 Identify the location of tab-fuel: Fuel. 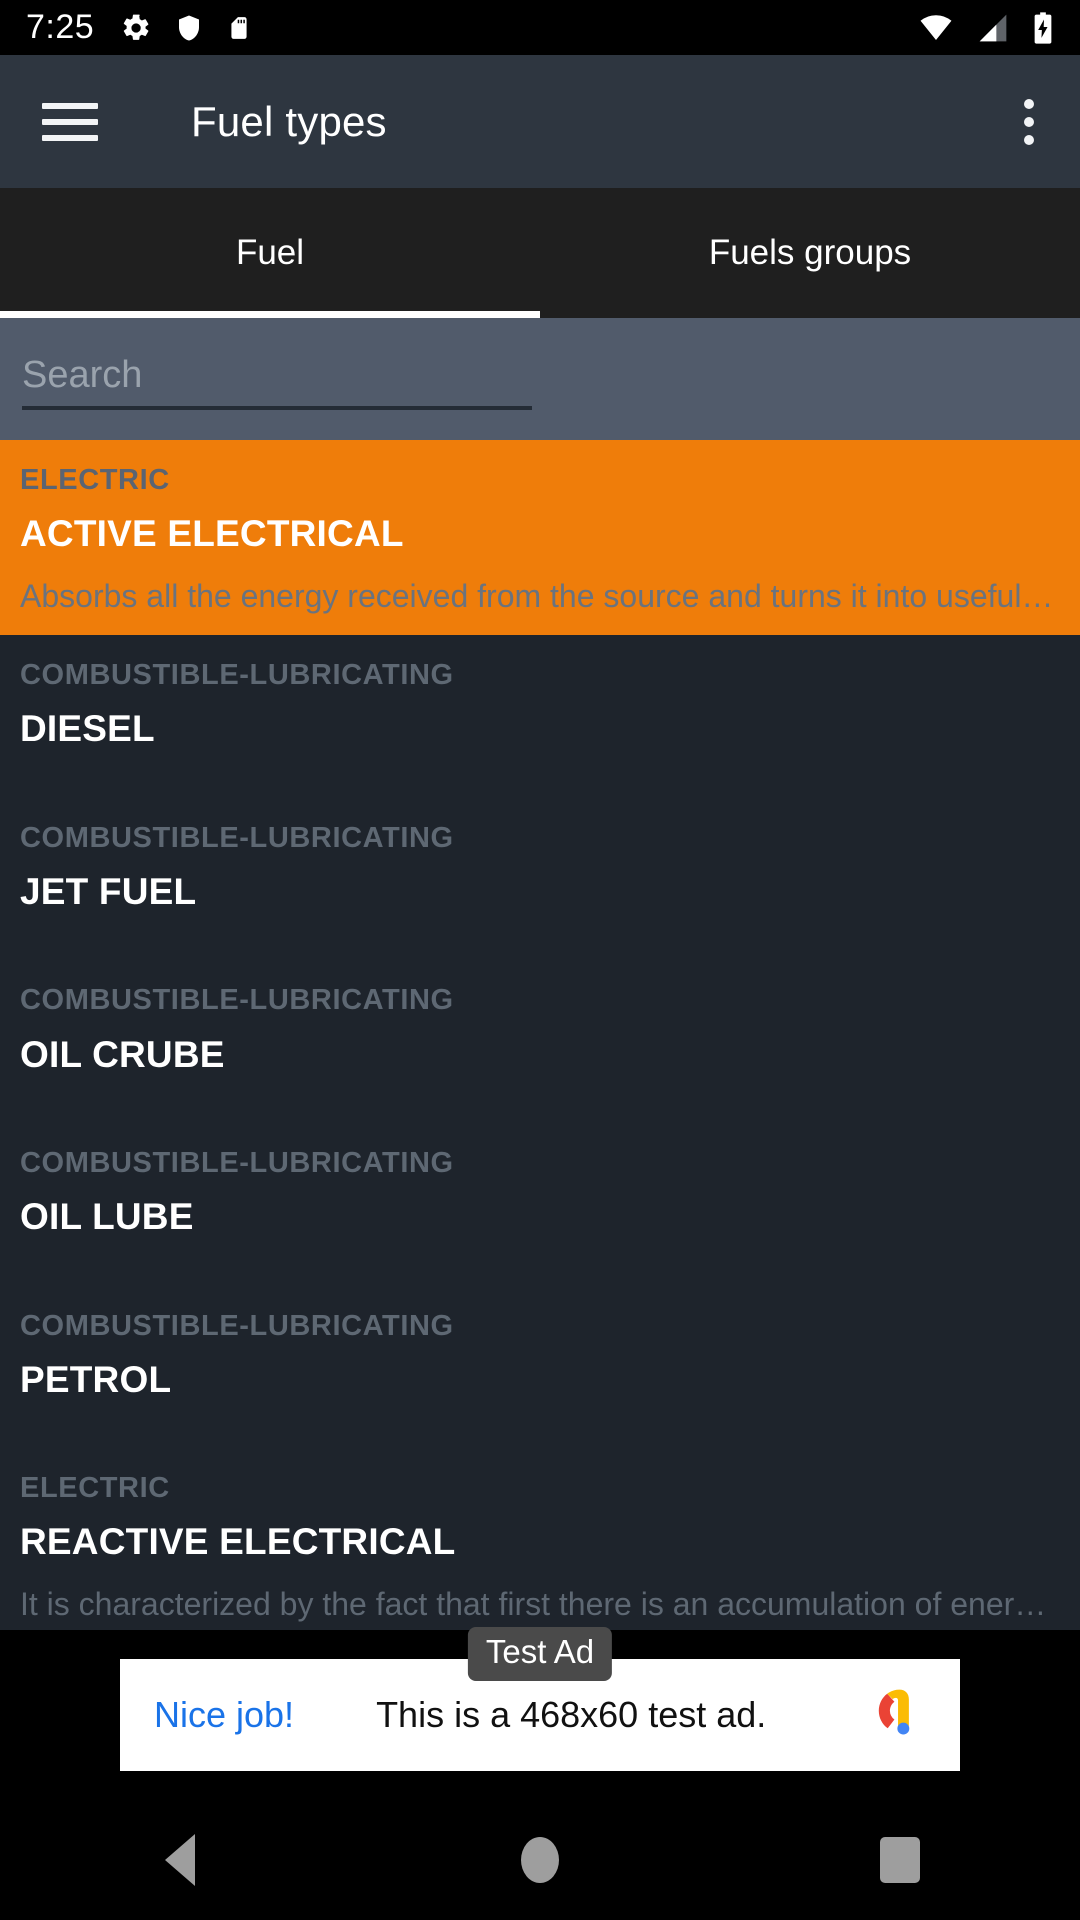
(270, 253).